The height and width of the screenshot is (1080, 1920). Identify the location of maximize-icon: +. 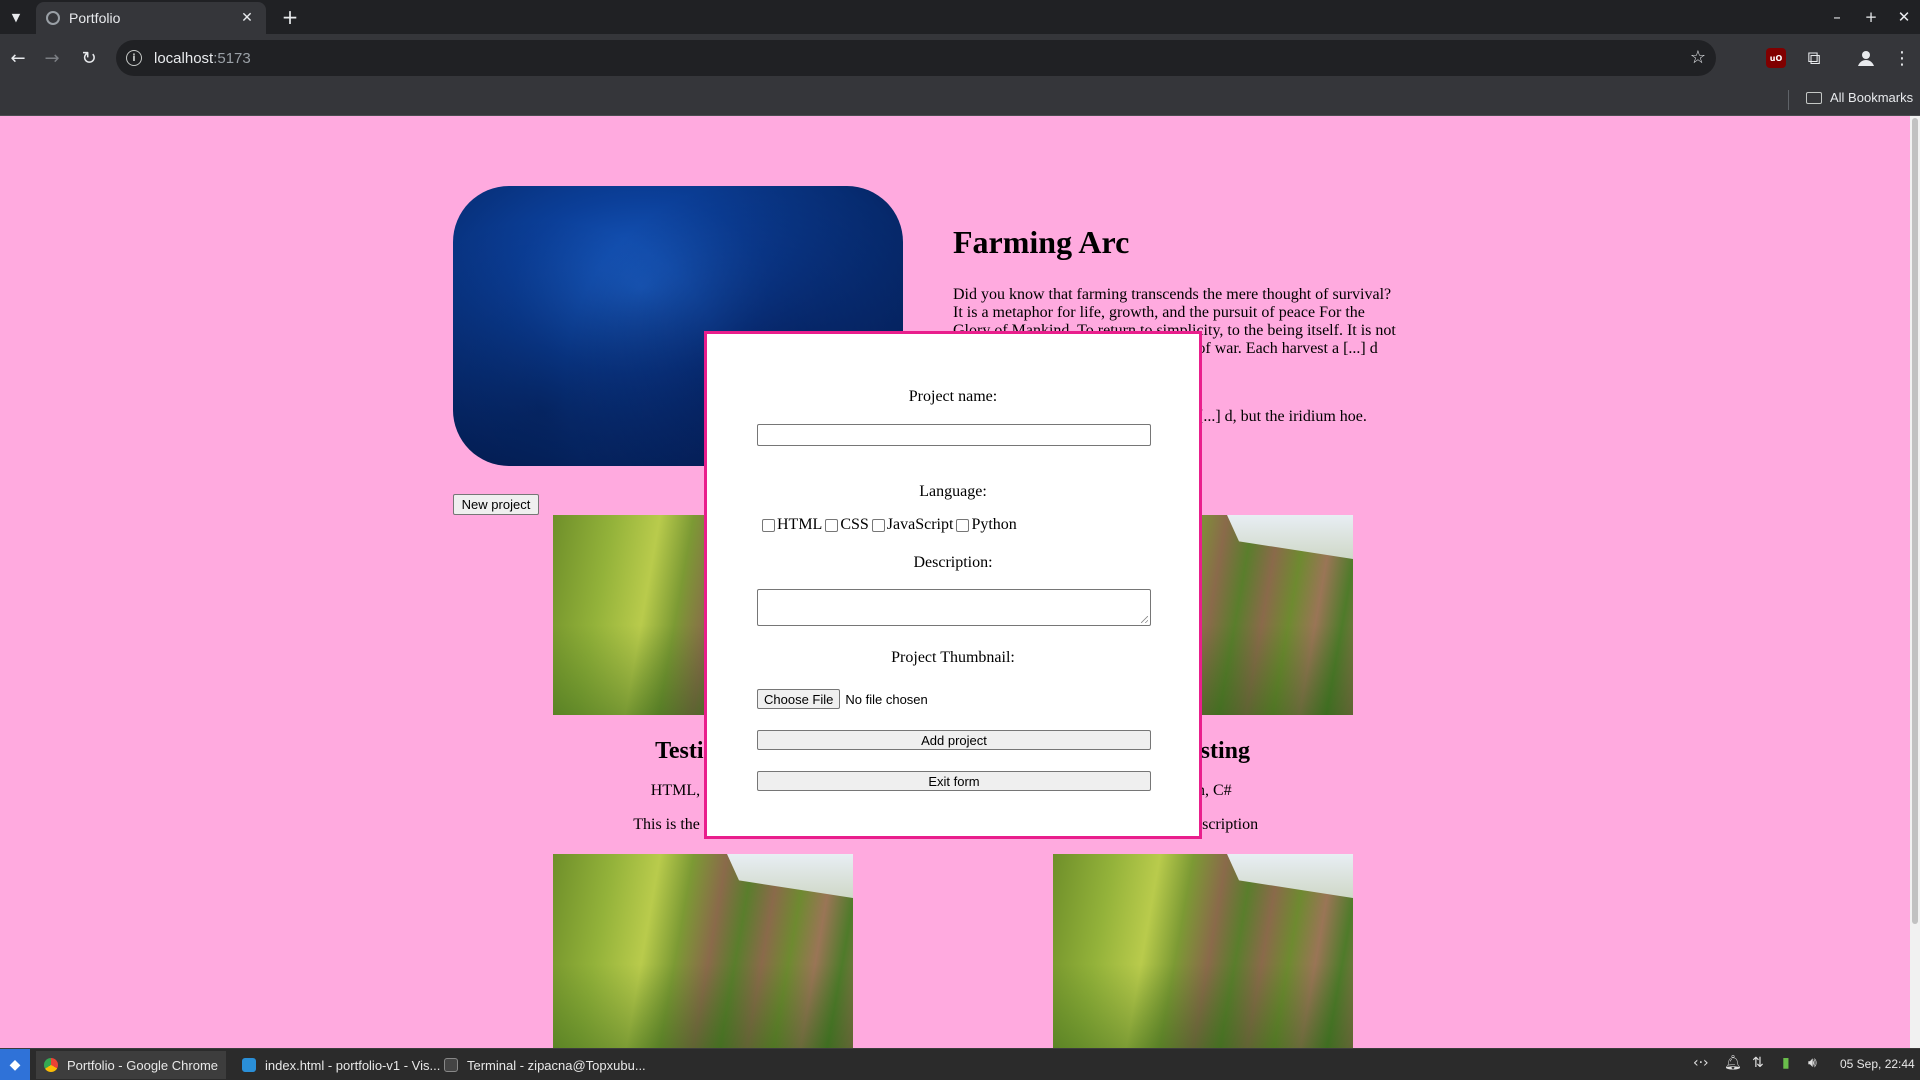
(1871, 17).